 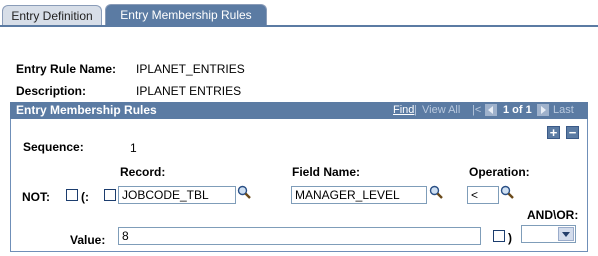 I want to click on operation-input, so click(x=483, y=195).